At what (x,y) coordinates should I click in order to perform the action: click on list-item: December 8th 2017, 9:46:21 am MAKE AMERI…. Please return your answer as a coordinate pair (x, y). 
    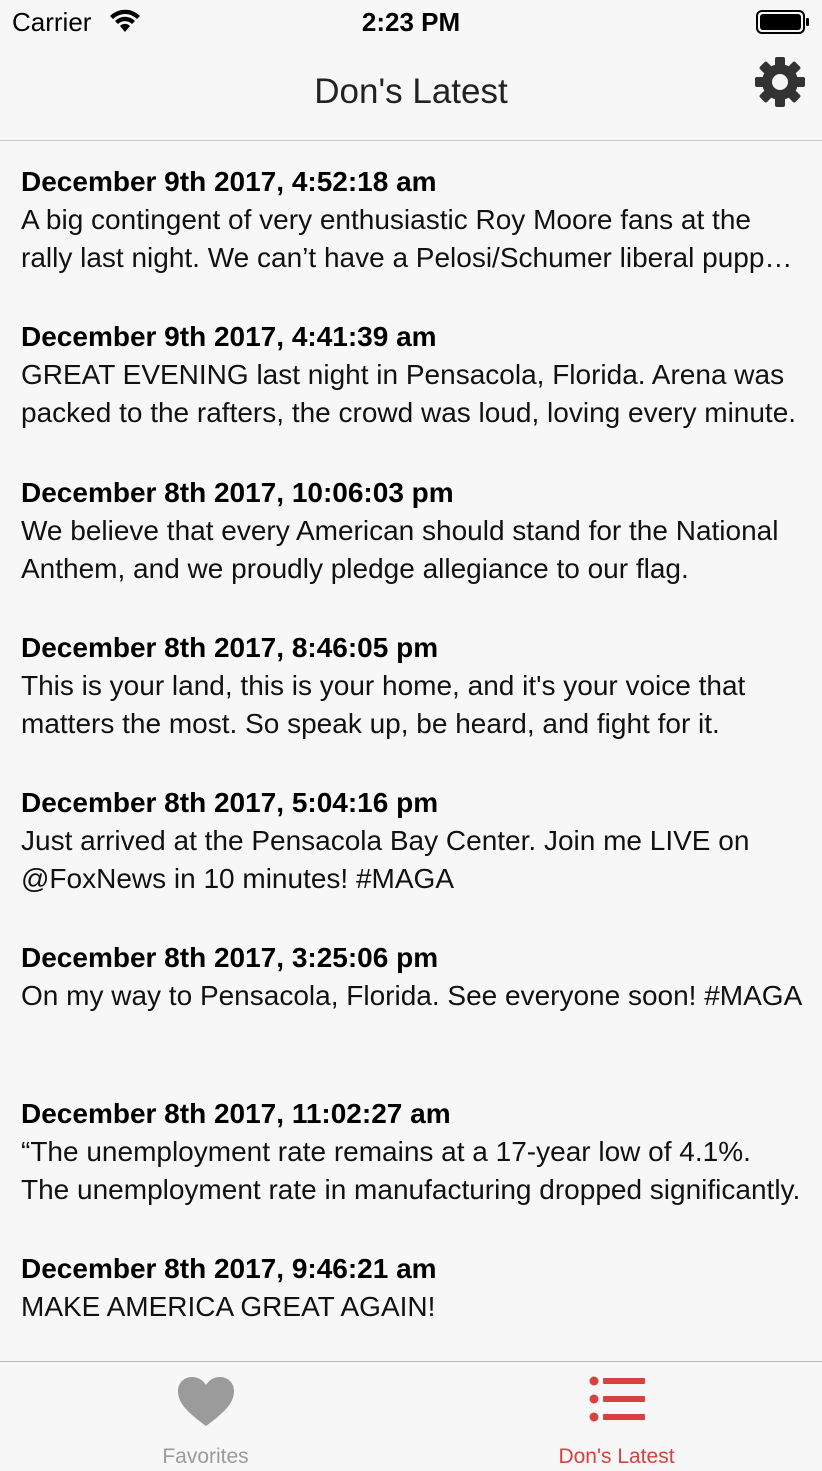
    Looking at the image, I should click on (413, 1288).